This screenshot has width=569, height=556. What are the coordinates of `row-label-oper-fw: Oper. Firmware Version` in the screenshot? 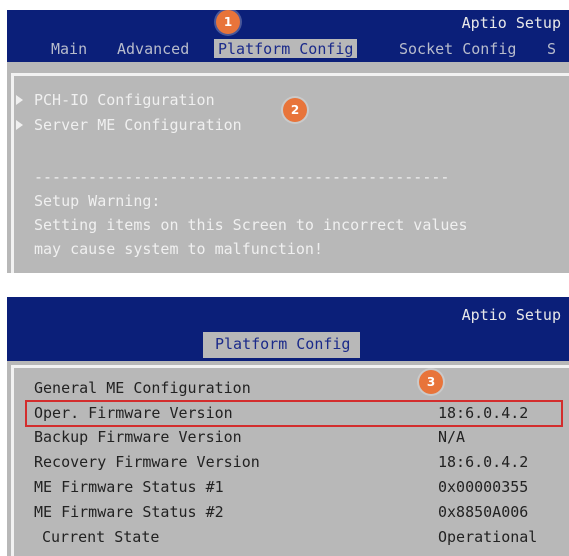 It's located at (133, 413).